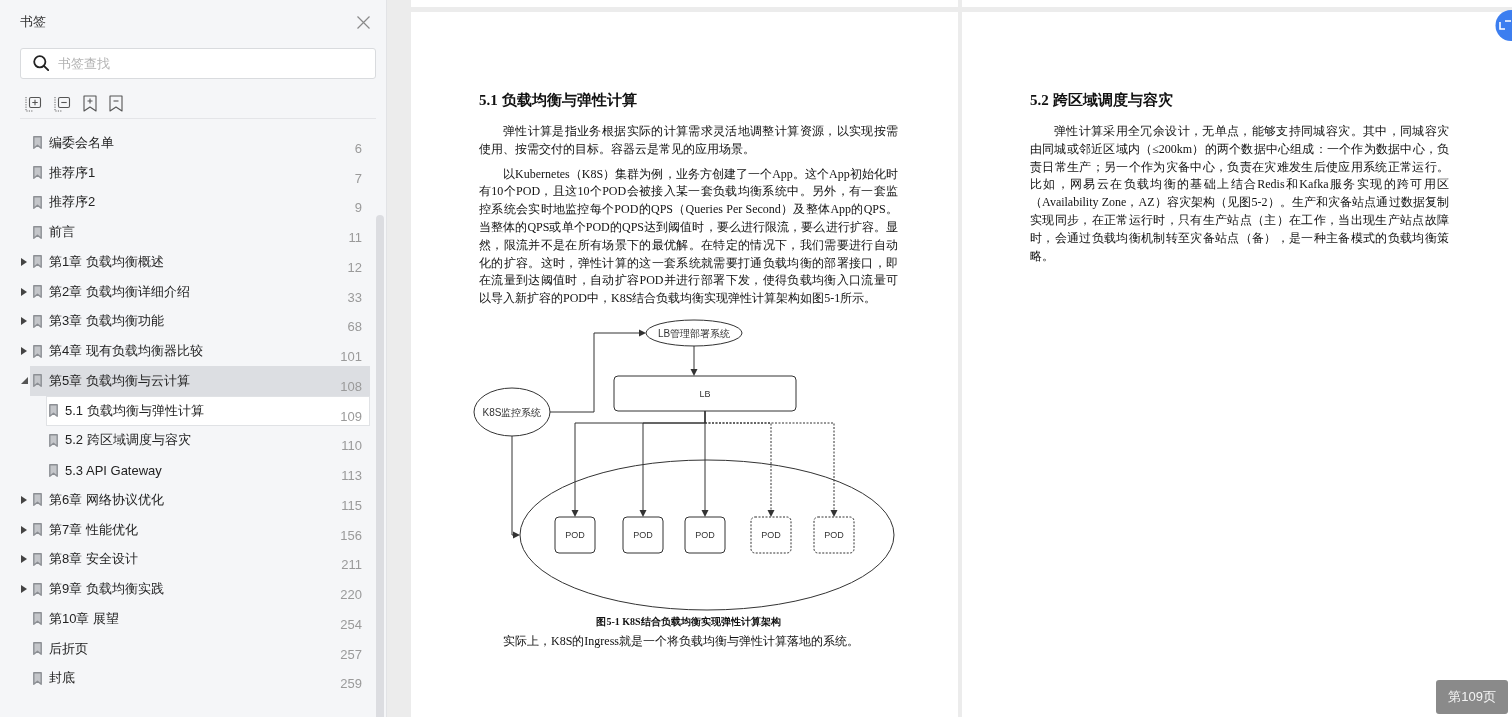  I want to click on bookmark-label: 推荐序2, so click(73, 202).